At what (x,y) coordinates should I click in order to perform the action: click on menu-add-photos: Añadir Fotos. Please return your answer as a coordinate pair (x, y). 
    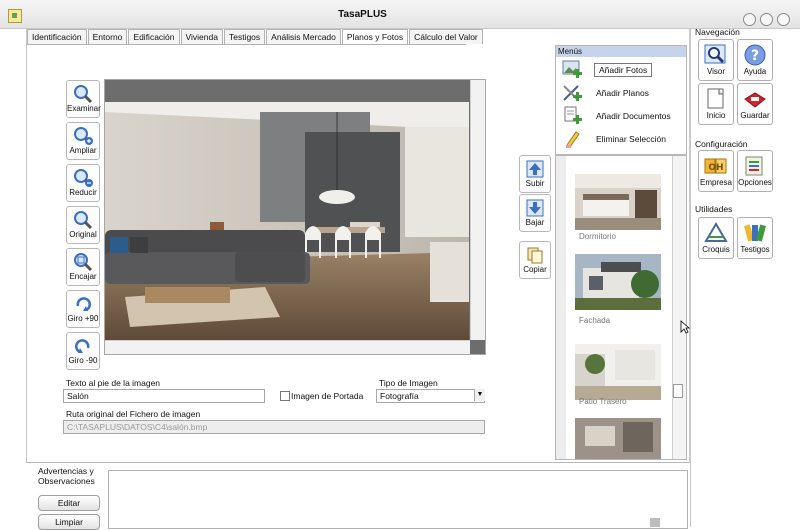
    Looking at the image, I should click on (621, 70).